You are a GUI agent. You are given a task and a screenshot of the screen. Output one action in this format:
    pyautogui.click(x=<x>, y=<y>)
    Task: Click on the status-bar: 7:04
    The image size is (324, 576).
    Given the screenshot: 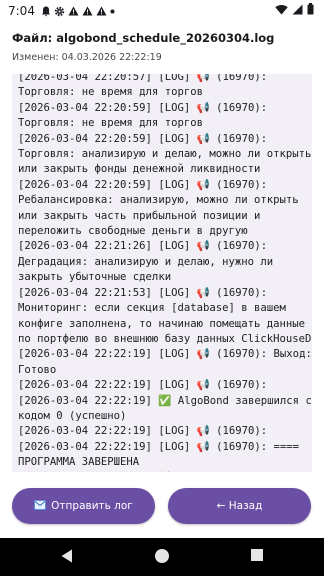 What is the action you would take?
    pyautogui.click(x=162, y=11)
    